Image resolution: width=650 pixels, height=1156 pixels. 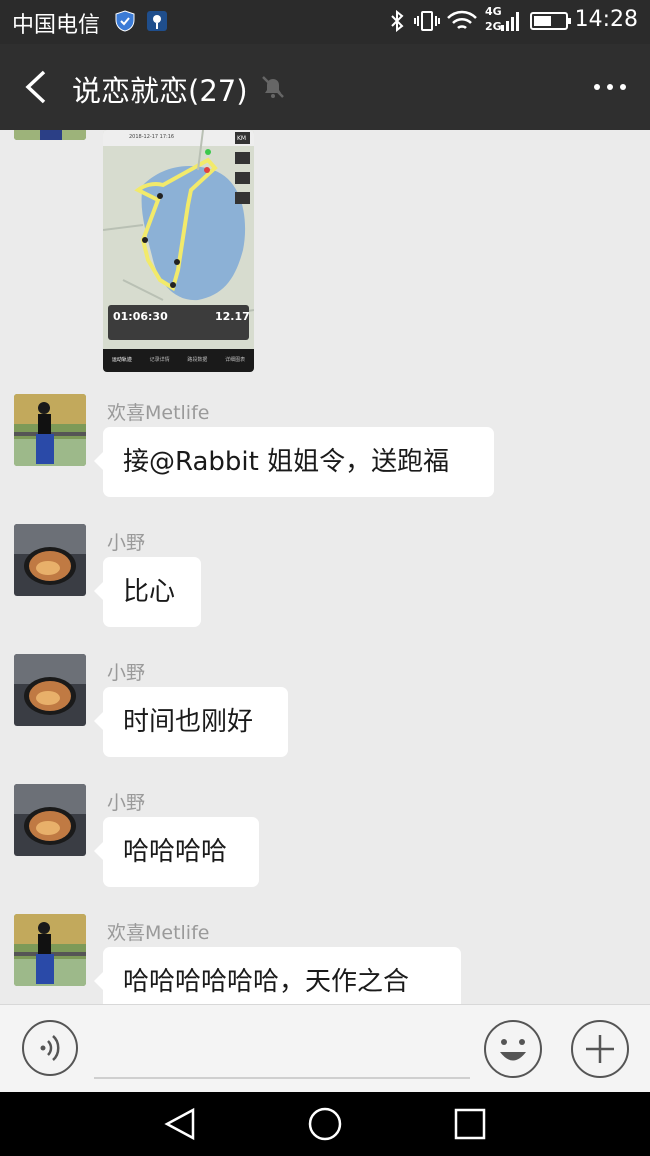 What do you see at coordinates (325, 1048) in the screenshot?
I see `input-bar` at bounding box center [325, 1048].